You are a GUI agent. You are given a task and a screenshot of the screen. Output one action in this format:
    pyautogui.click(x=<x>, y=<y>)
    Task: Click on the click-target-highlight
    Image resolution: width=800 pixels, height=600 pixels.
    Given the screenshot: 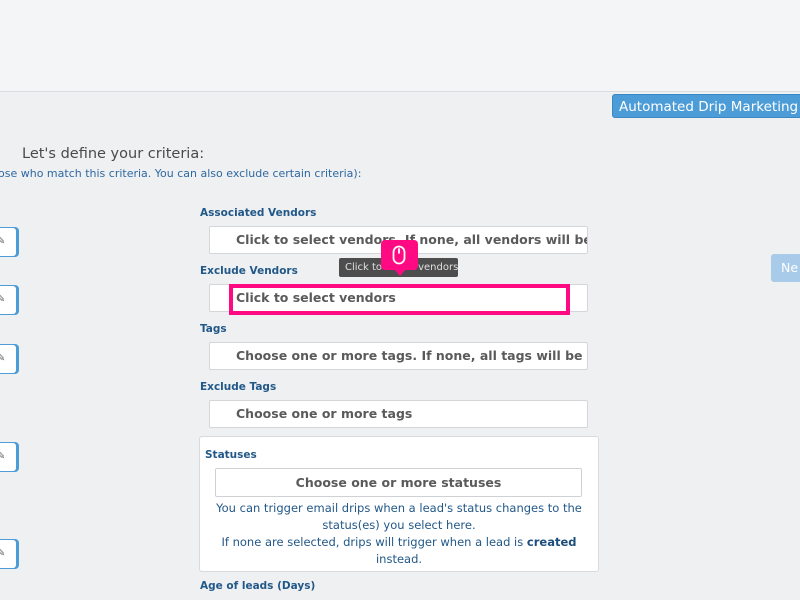 What is the action you would take?
    pyautogui.click(x=399, y=299)
    